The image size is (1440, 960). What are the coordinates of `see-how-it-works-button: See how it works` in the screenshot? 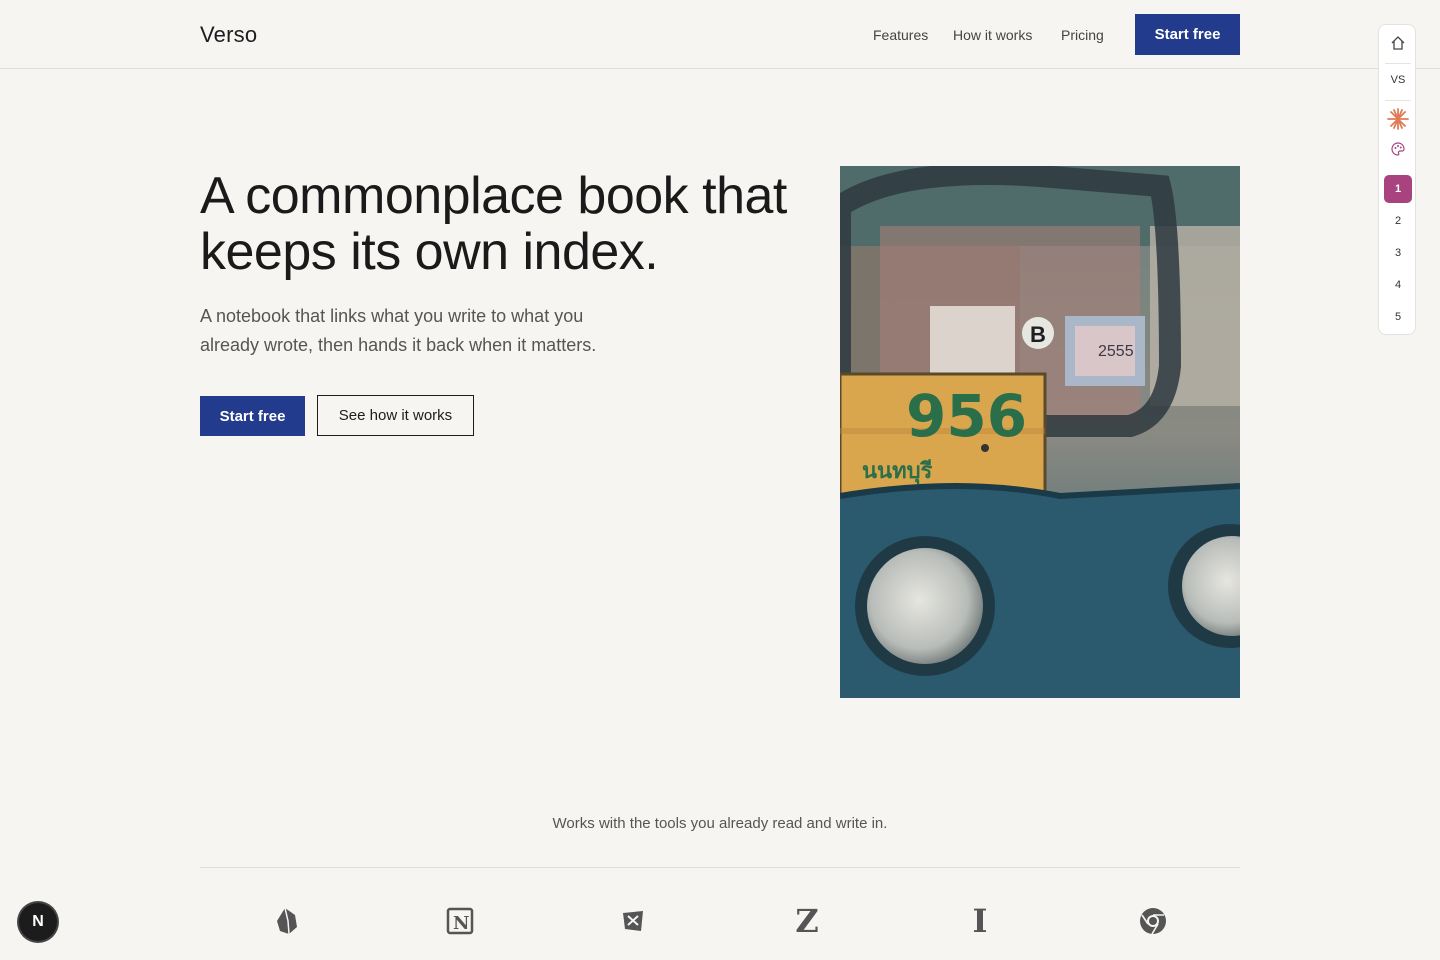 It's located at (395, 415).